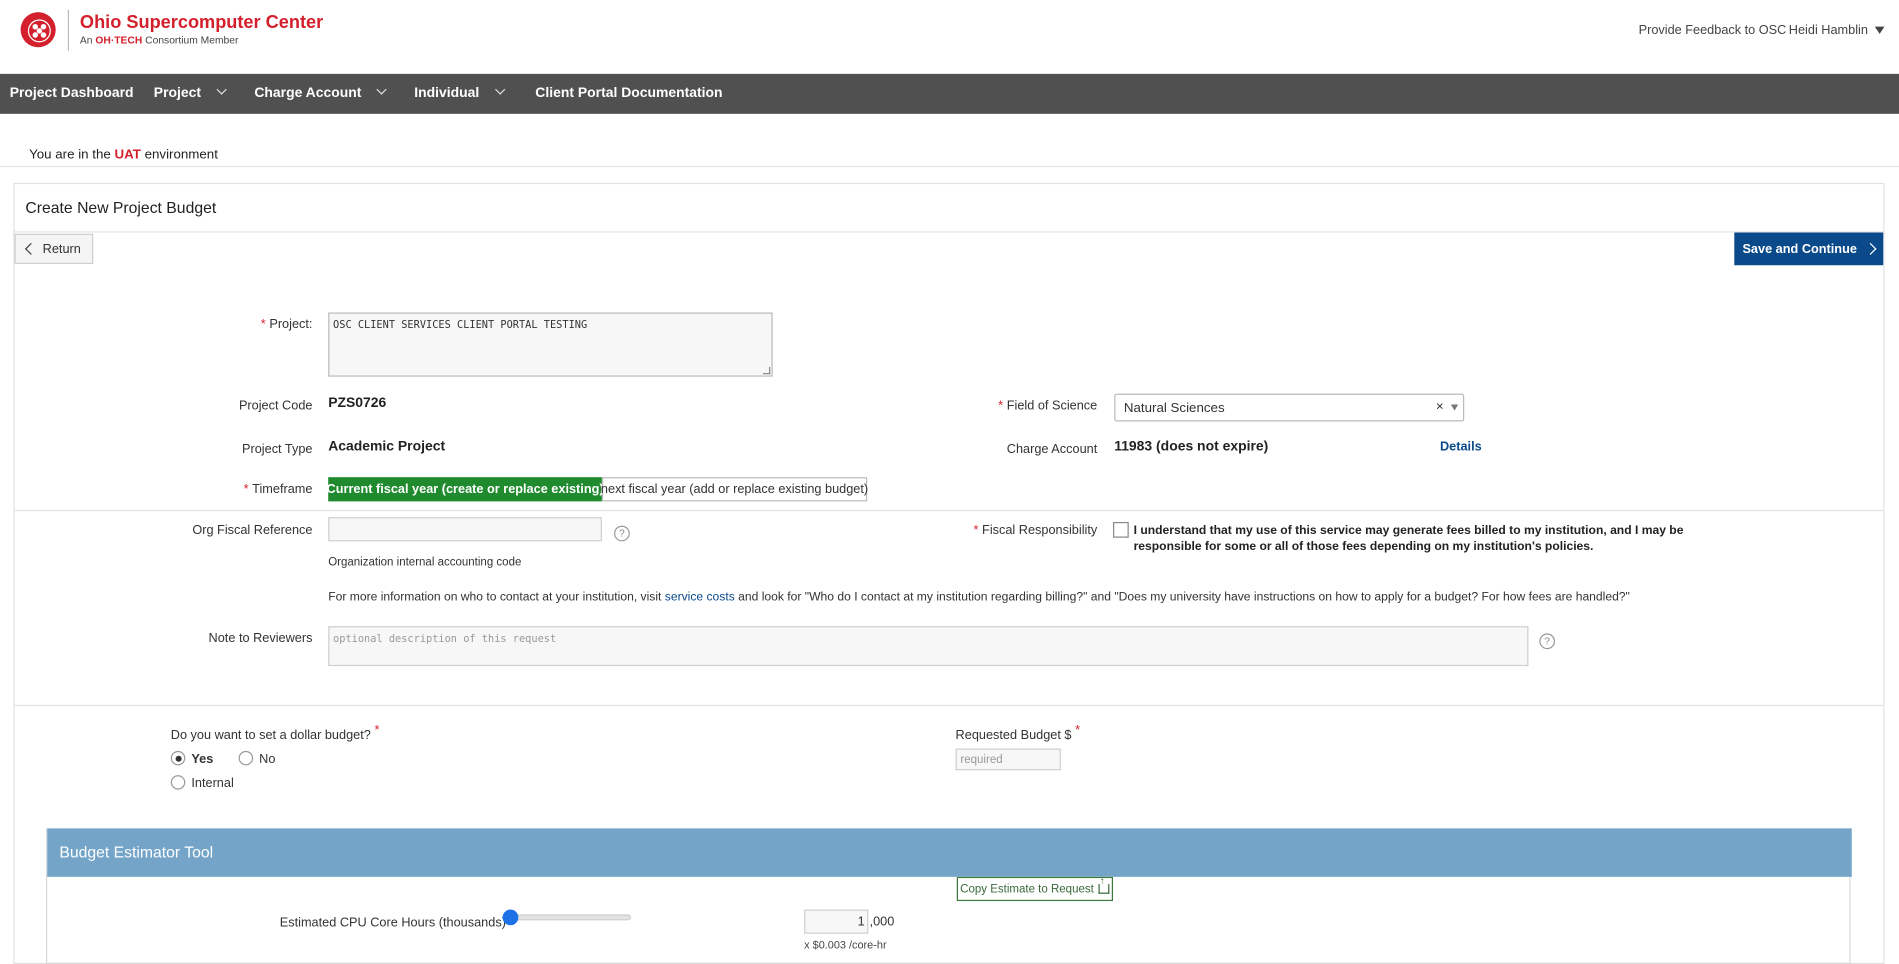  What do you see at coordinates (1191, 447) in the screenshot?
I see `charge-account-value: 11983 (does not expire)` at bounding box center [1191, 447].